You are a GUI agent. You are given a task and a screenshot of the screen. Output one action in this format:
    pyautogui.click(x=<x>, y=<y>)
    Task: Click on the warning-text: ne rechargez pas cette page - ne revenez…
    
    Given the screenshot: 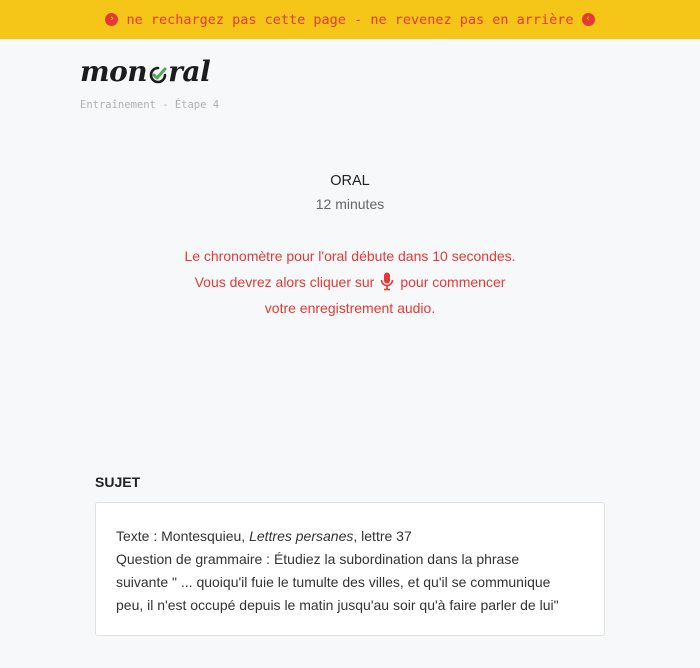 What is the action you would take?
    pyautogui.click(x=350, y=19)
    